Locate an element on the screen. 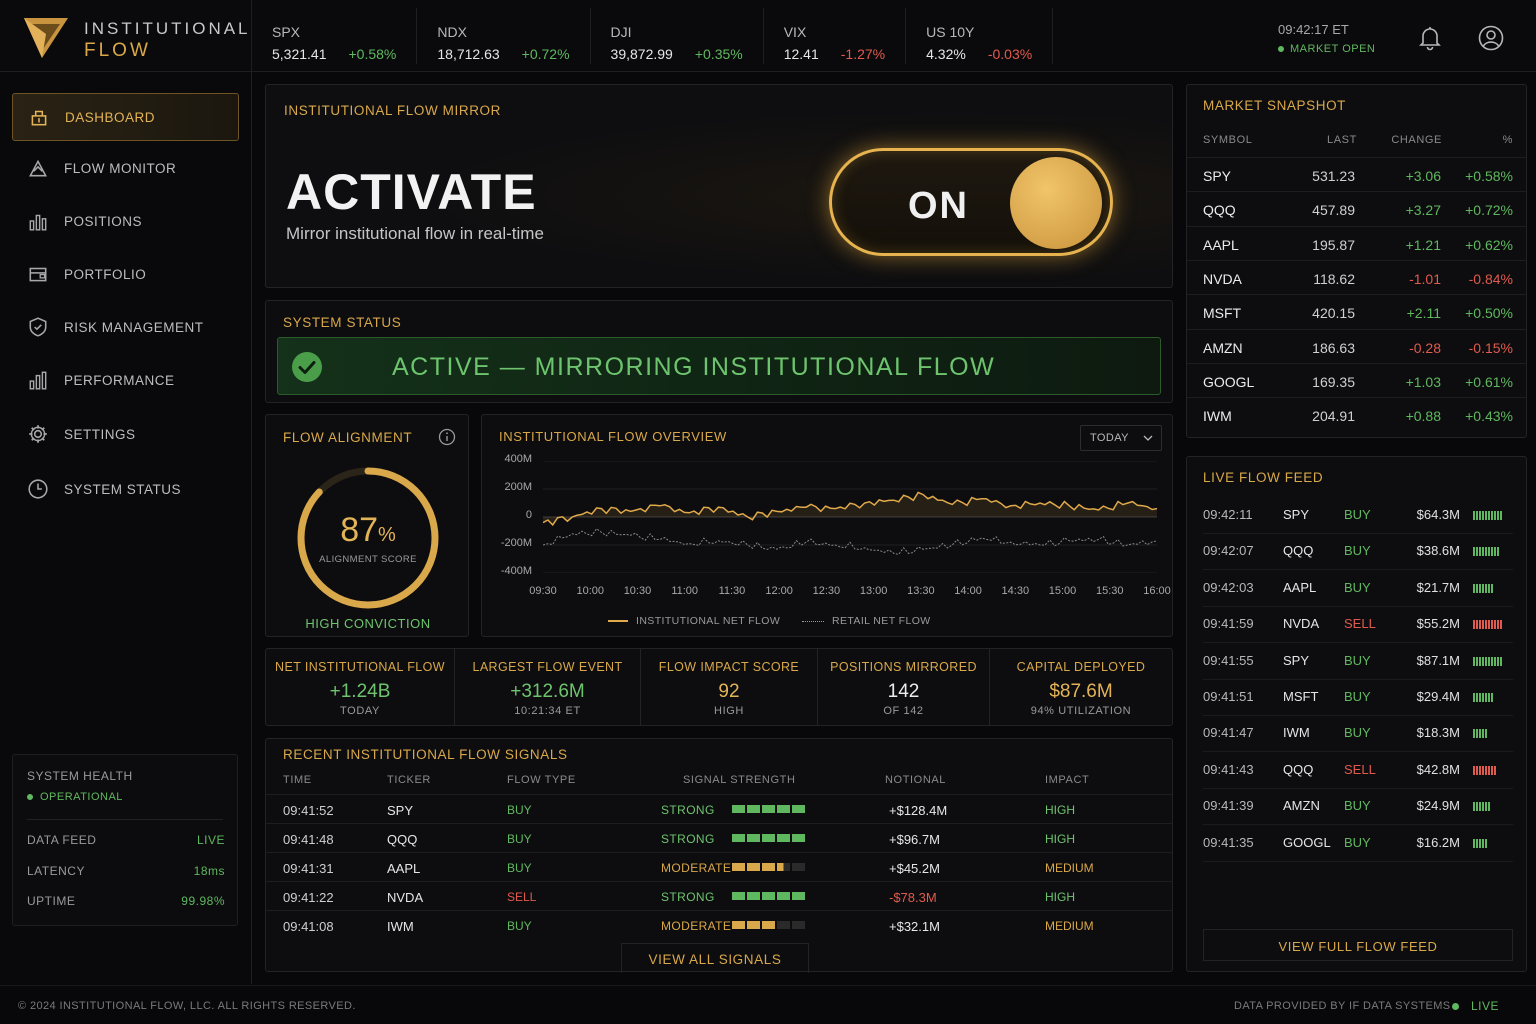 The width and height of the screenshot is (1536, 1024). feed-flow-type: BUY is located at coordinates (1357, 696).